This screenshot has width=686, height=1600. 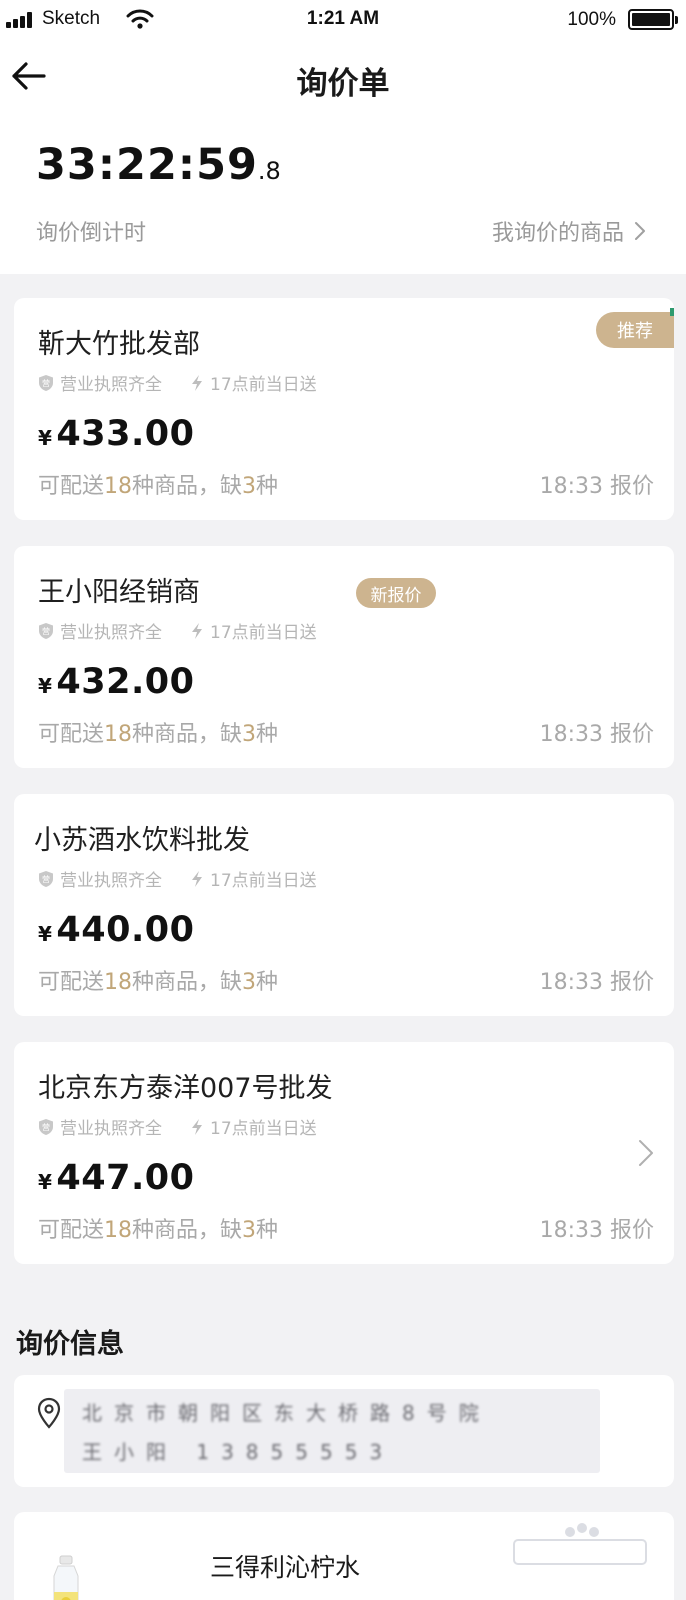 What do you see at coordinates (653, 19) in the screenshot?
I see `battery-icon` at bounding box center [653, 19].